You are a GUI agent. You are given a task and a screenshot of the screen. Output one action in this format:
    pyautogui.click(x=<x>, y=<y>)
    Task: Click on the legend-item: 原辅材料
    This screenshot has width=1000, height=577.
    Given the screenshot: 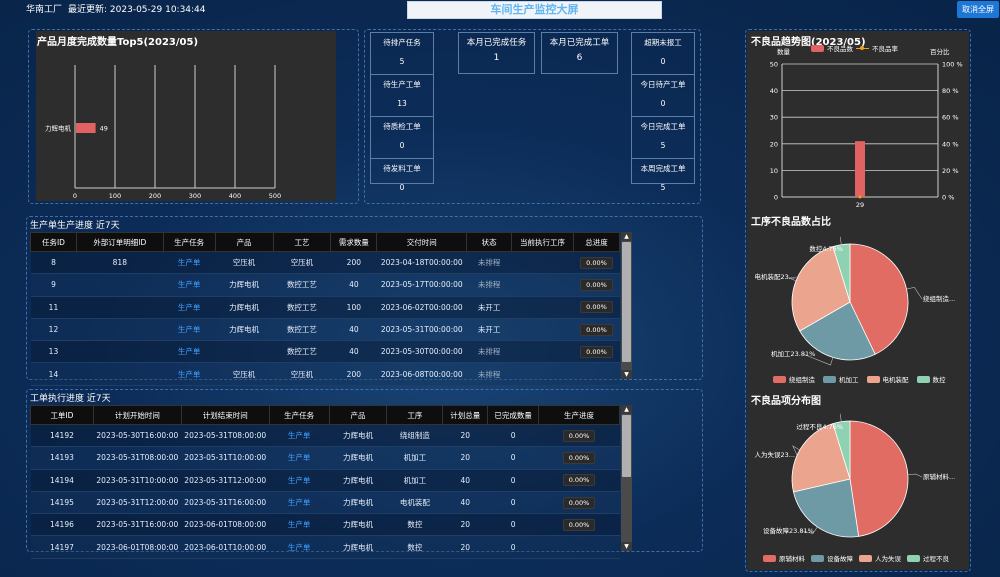 What is the action you would take?
    pyautogui.click(x=784, y=558)
    